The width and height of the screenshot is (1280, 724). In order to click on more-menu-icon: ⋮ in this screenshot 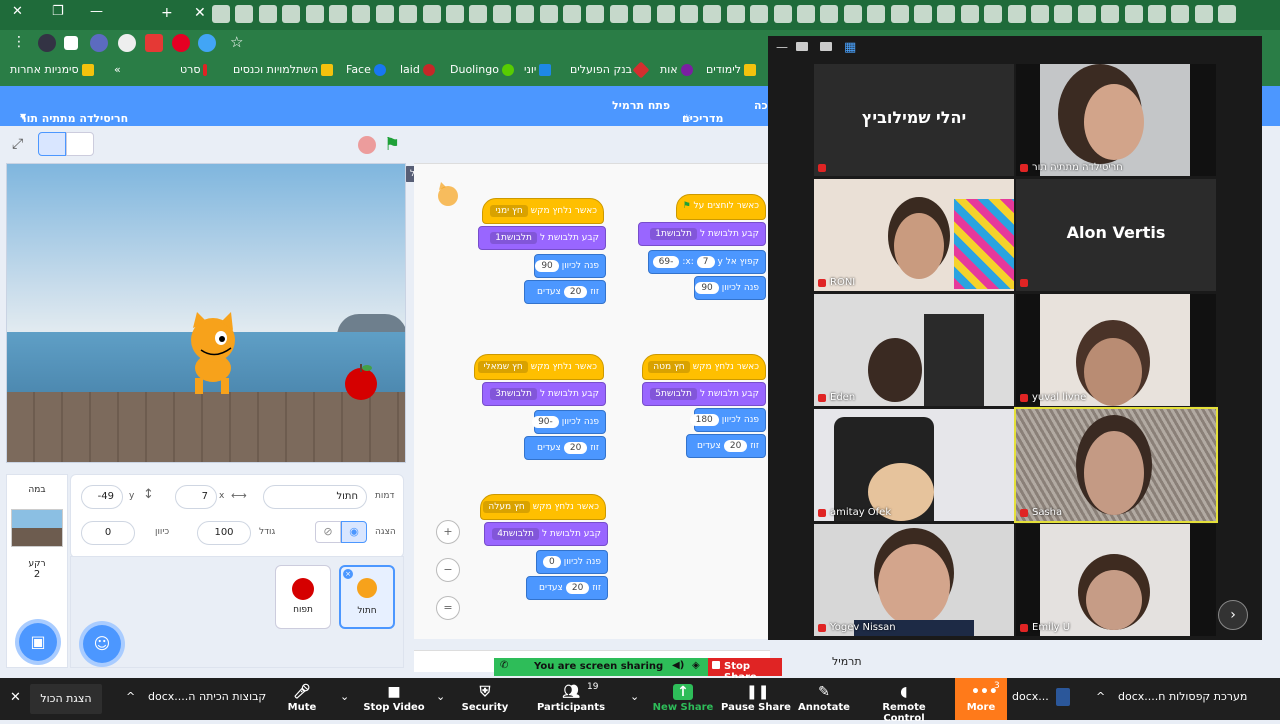, I will do `click(19, 42)`.